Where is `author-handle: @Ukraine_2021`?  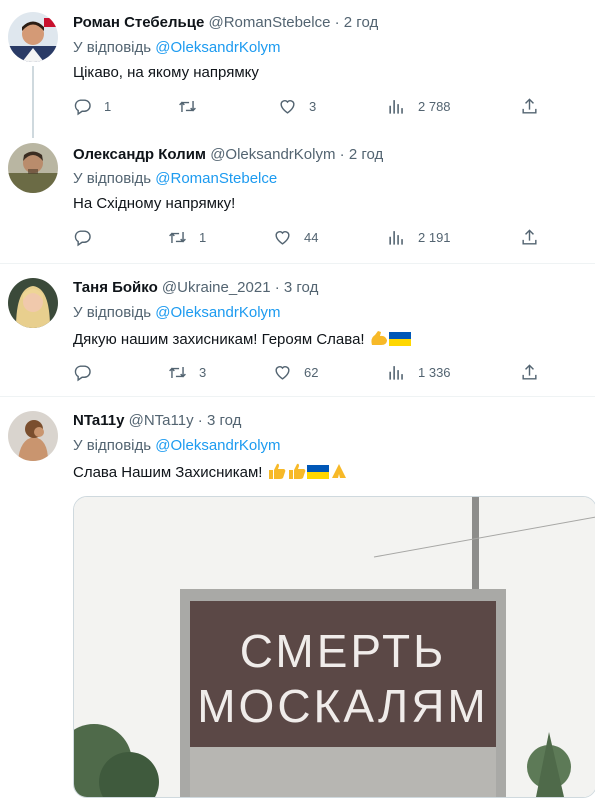 author-handle: @Ukraine_2021 is located at coordinates (216, 287).